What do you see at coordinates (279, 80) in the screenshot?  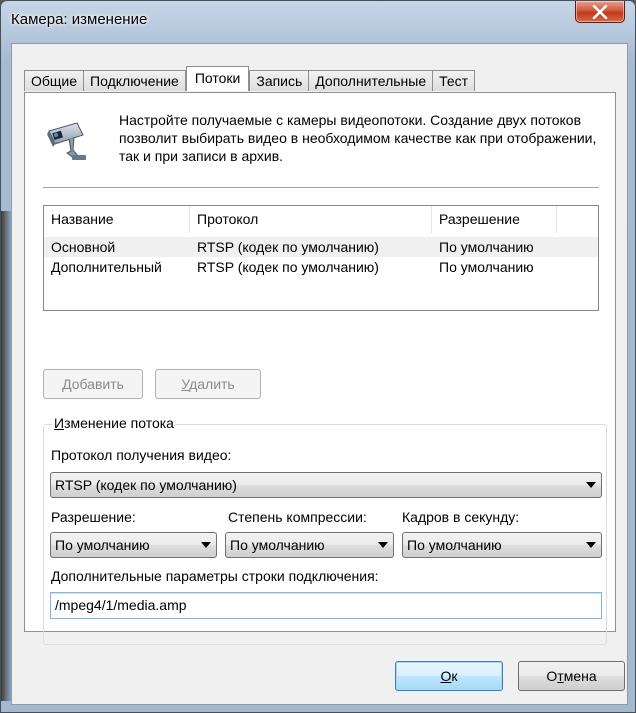 I see `tab-recording: Запись` at bounding box center [279, 80].